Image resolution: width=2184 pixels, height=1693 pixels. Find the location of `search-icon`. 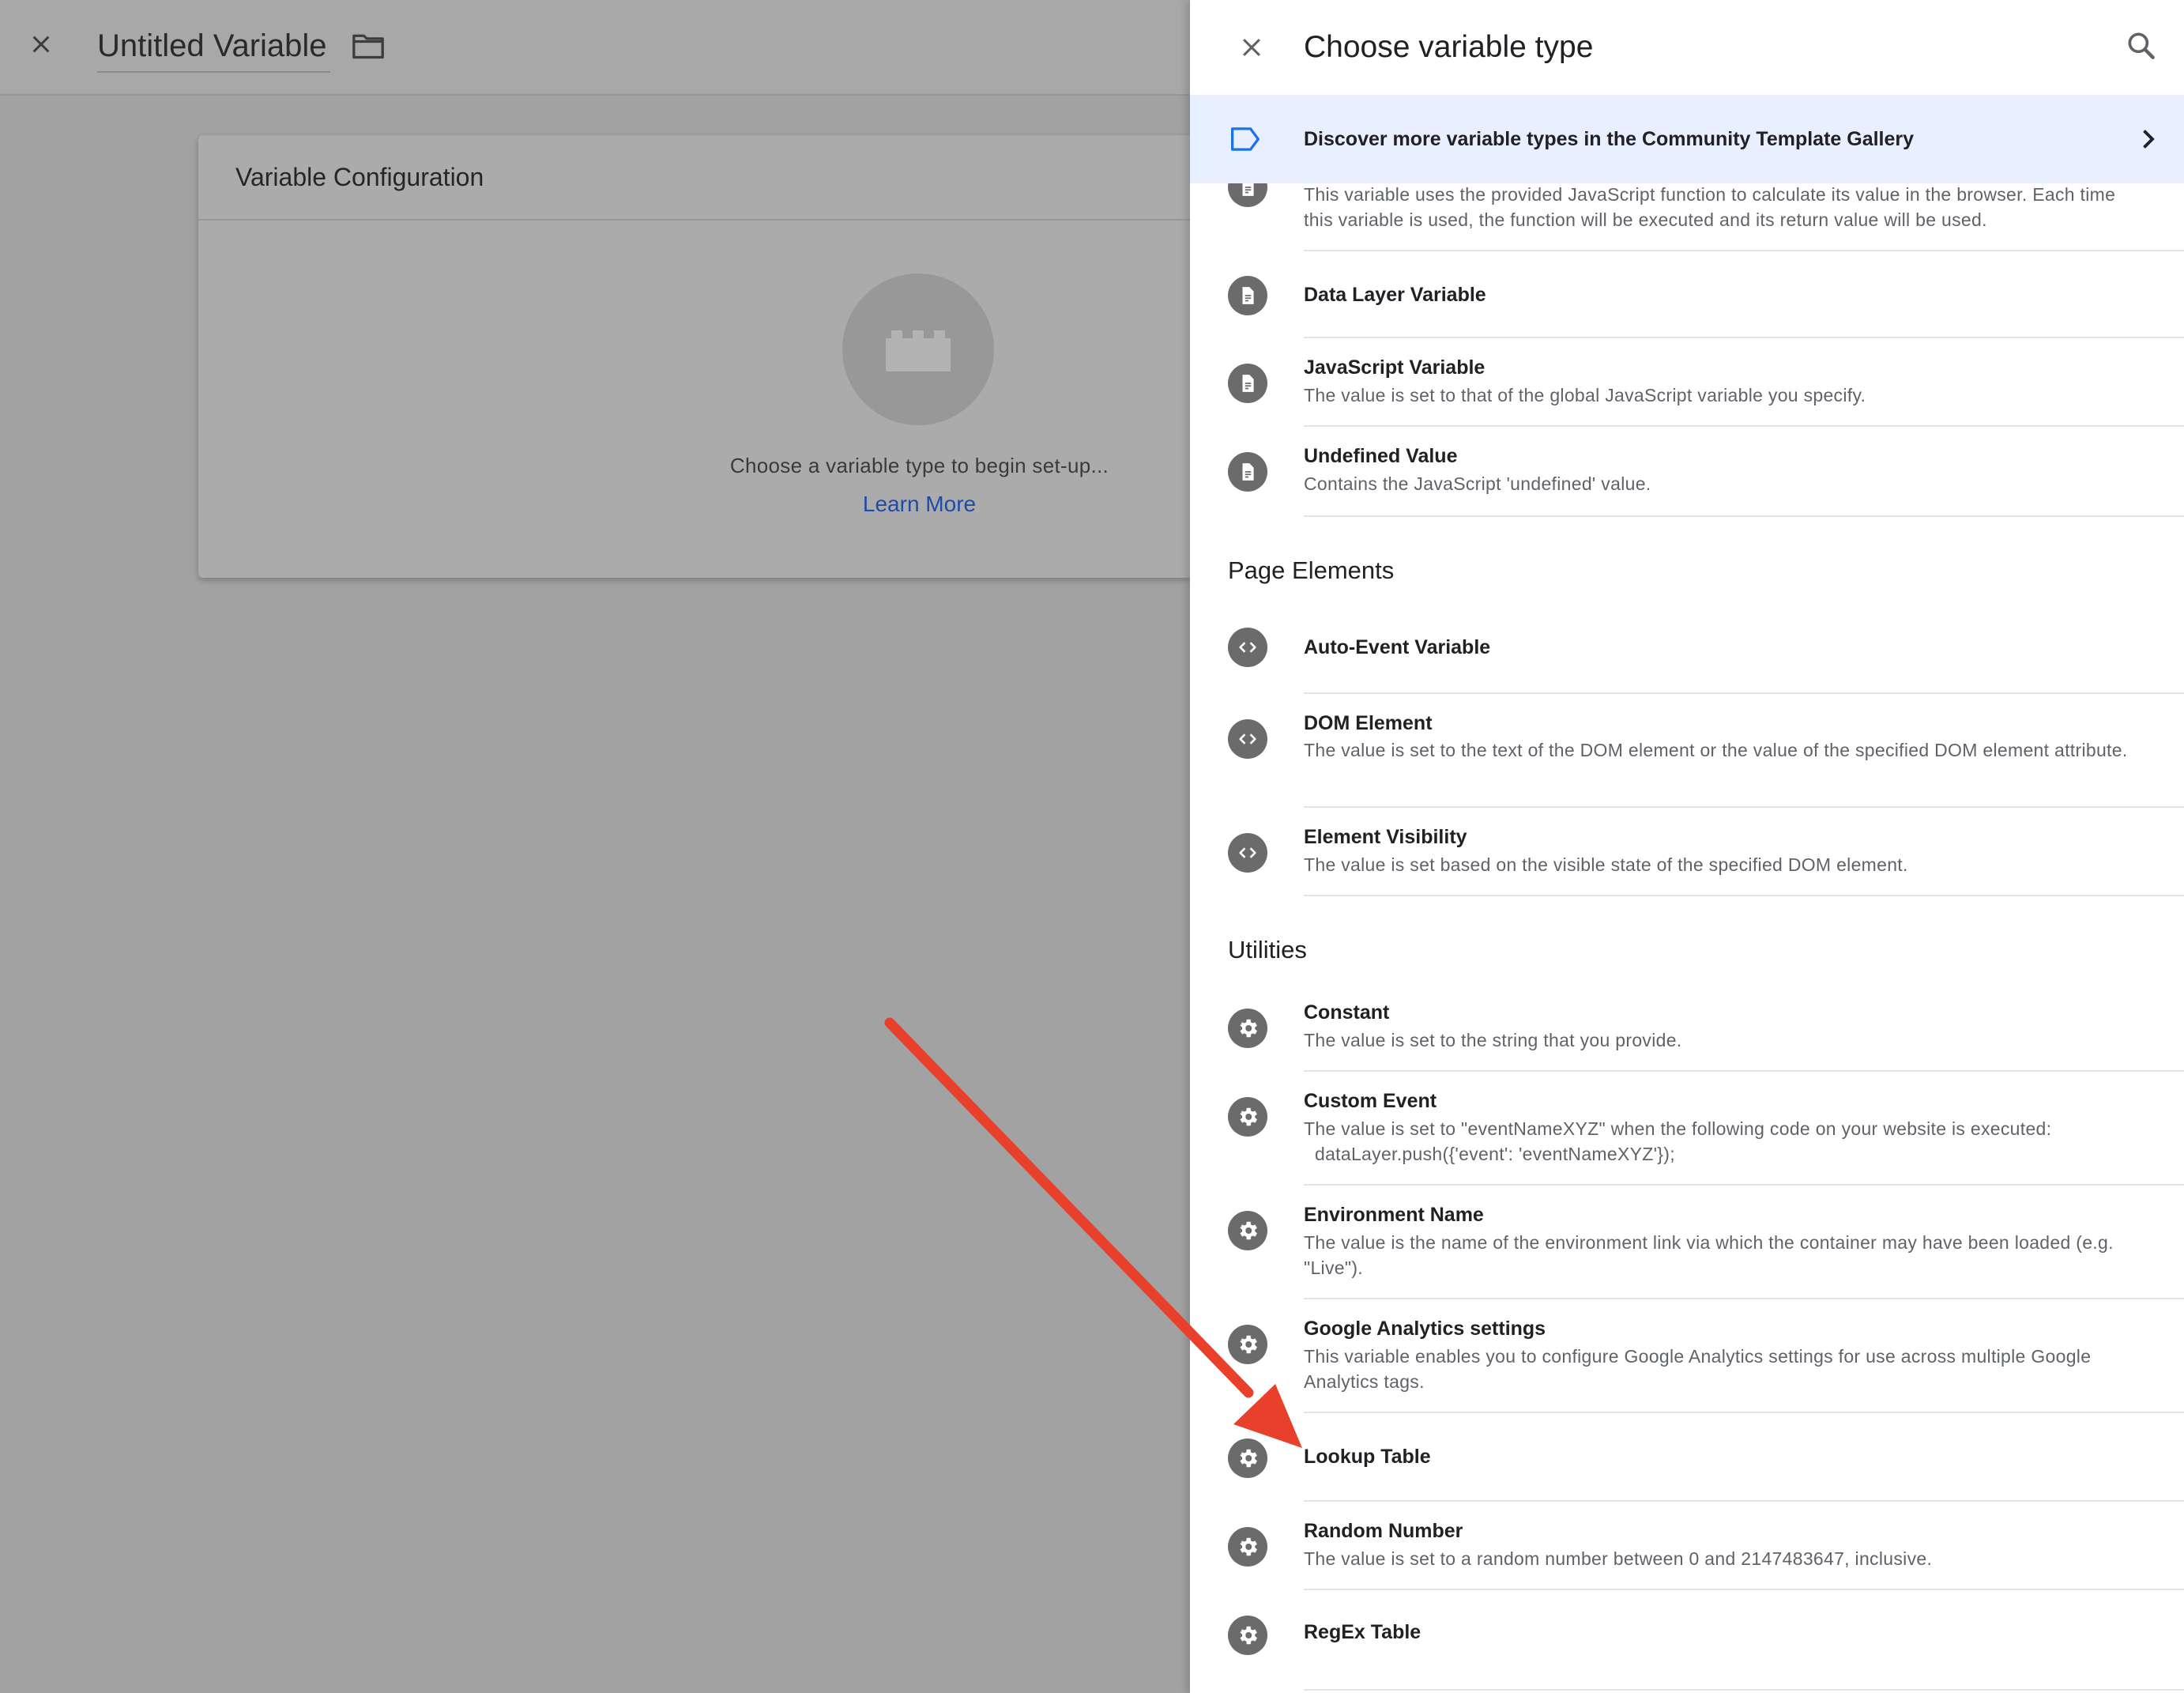

search-icon is located at coordinates (2143, 47).